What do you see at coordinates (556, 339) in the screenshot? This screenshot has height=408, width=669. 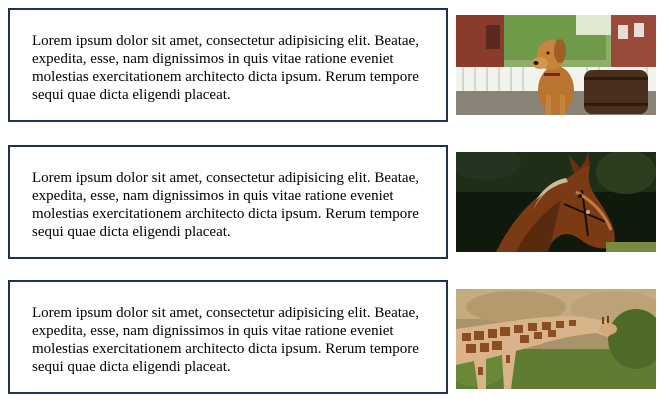 I see `giraffe-photo` at bounding box center [556, 339].